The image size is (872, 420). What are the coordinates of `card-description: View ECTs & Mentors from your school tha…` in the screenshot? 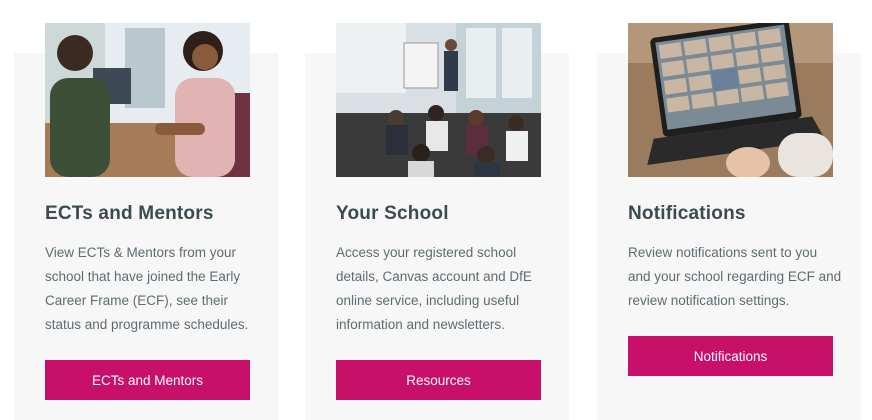 It's located at (147, 288).